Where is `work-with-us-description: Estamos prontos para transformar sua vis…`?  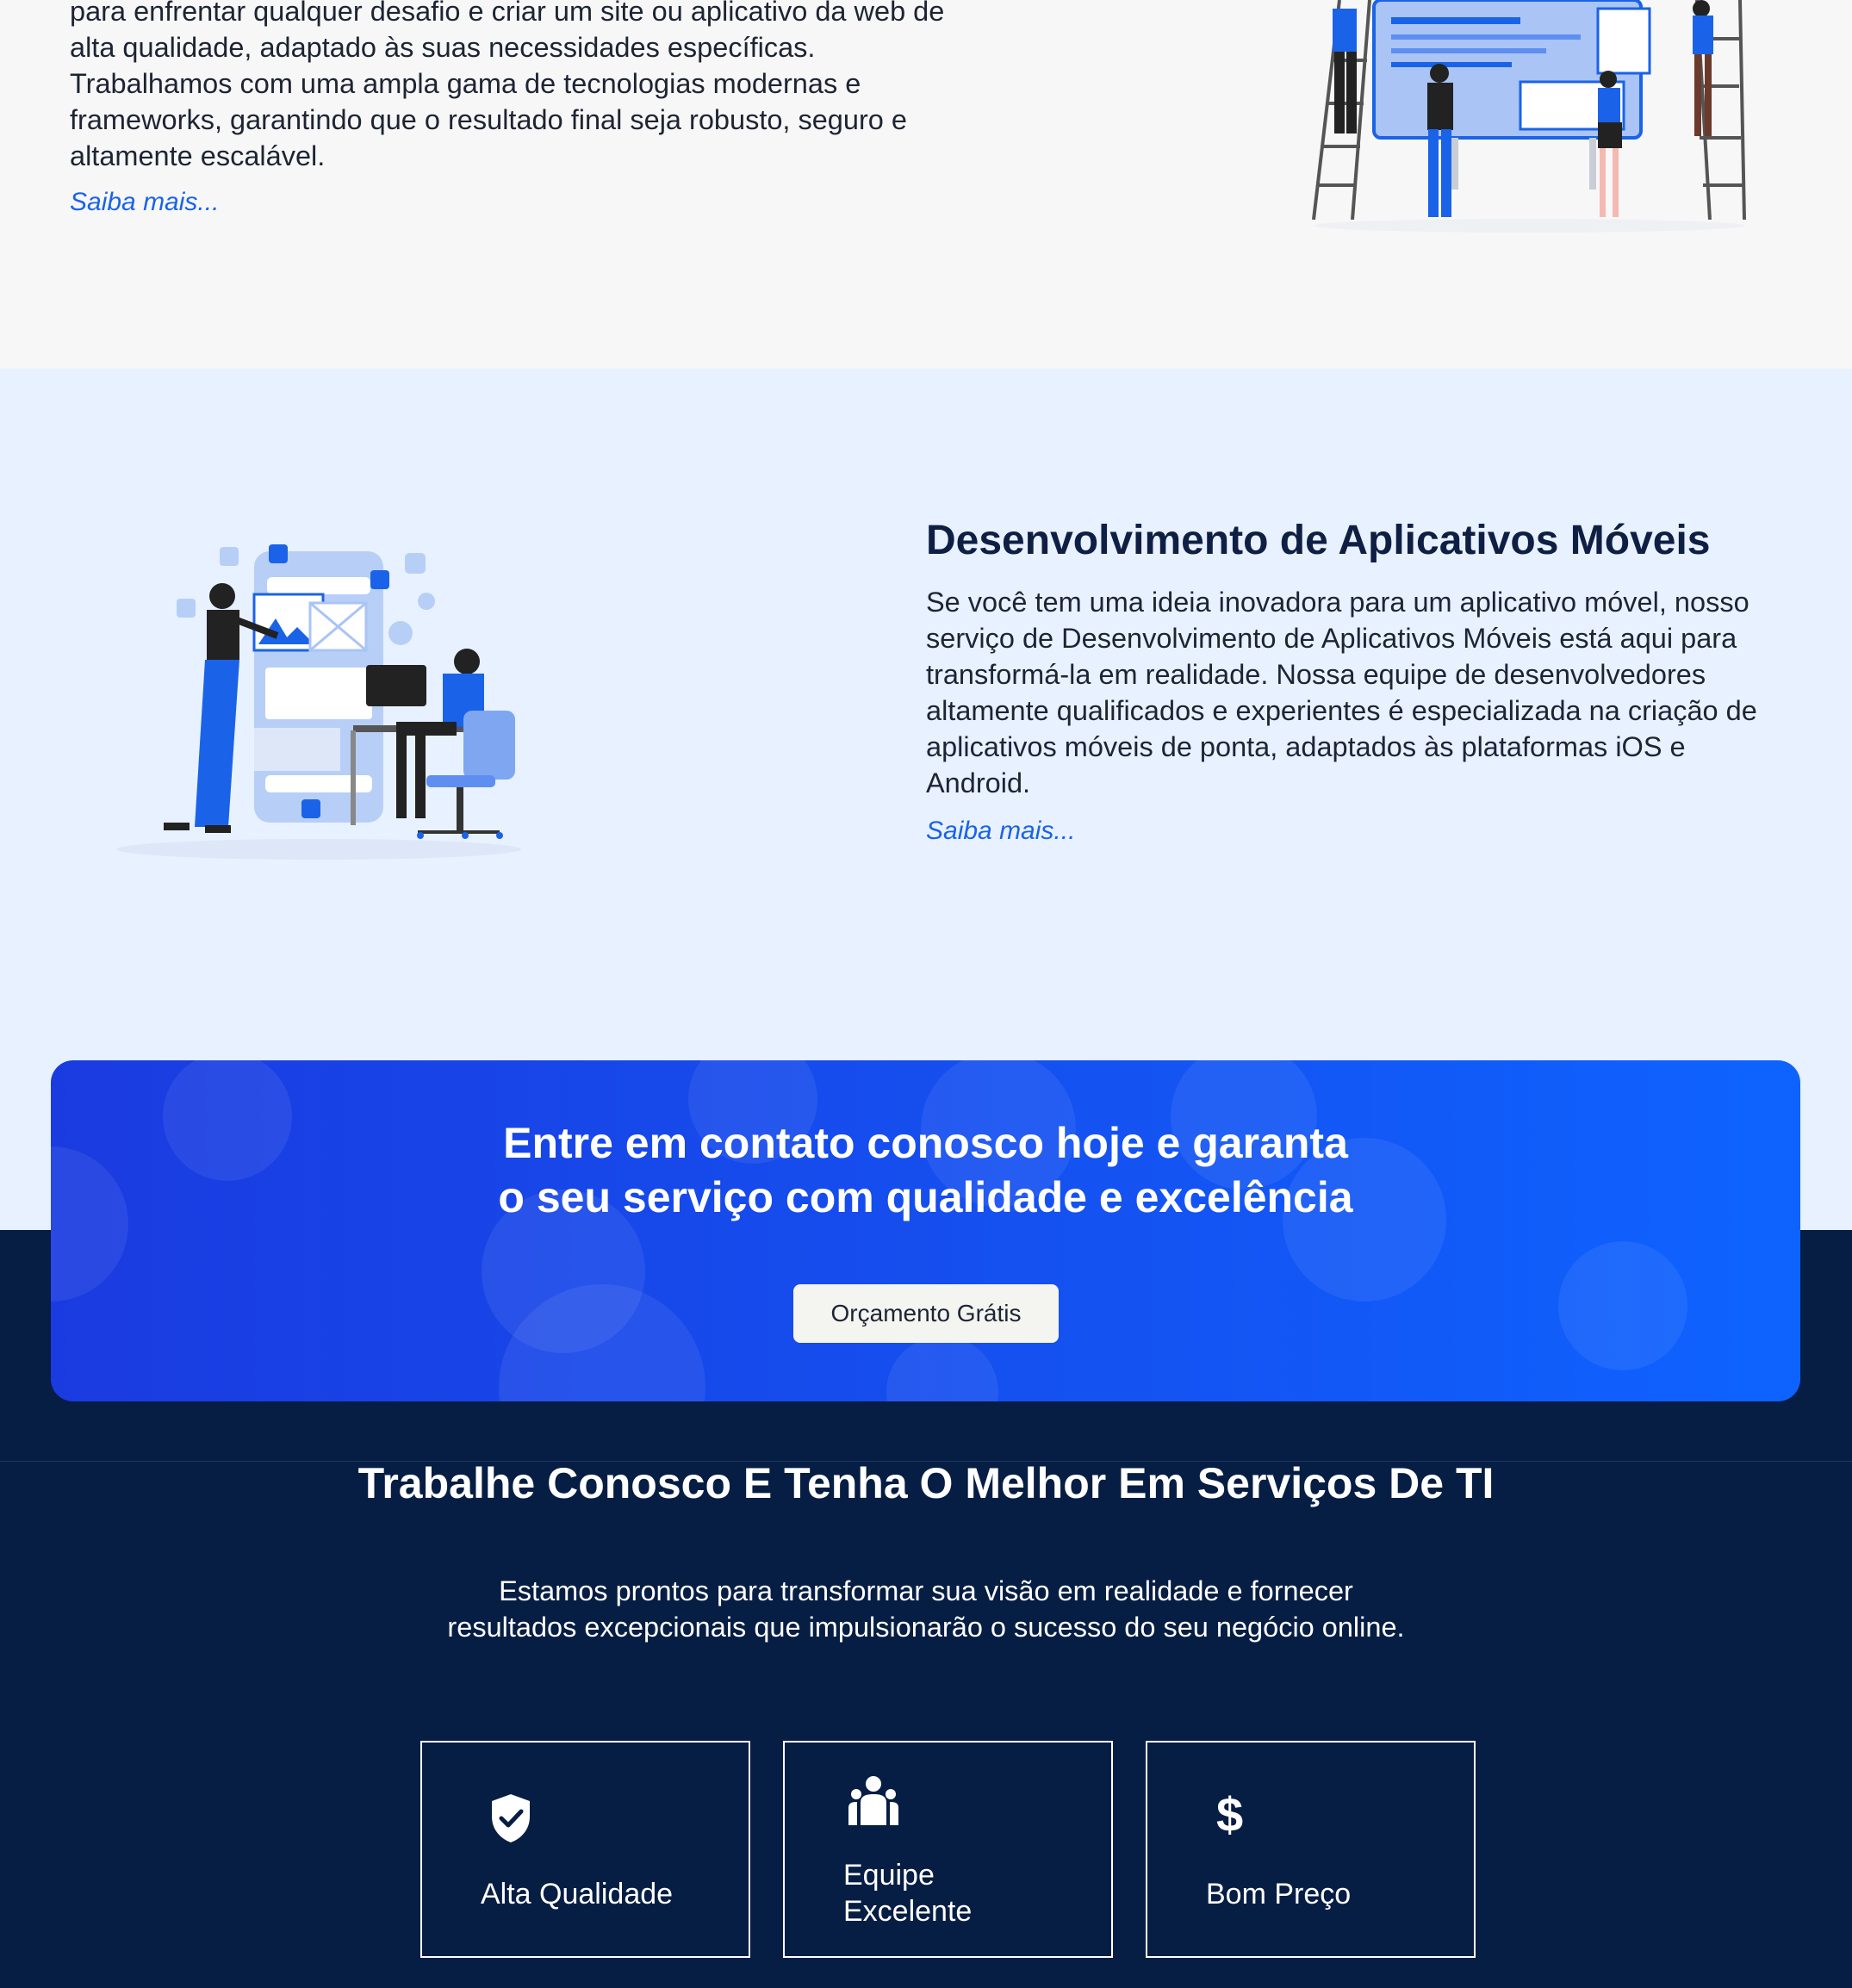
work-with-us-description: Estamos prontos para transformar sua vis… is located at coordinates (926, 1609).